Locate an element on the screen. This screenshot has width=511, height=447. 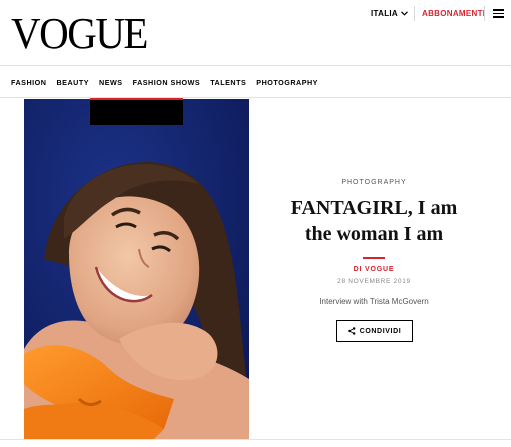
country-selector: ITALIA is located at coordinates (389, 13).